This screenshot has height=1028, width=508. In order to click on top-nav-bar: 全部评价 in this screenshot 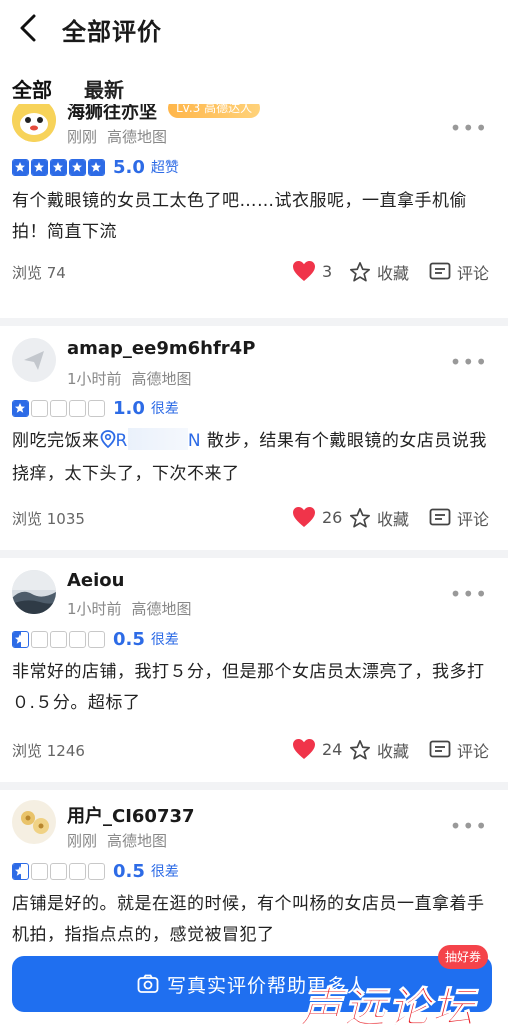, I will do `click(254, 28)`.